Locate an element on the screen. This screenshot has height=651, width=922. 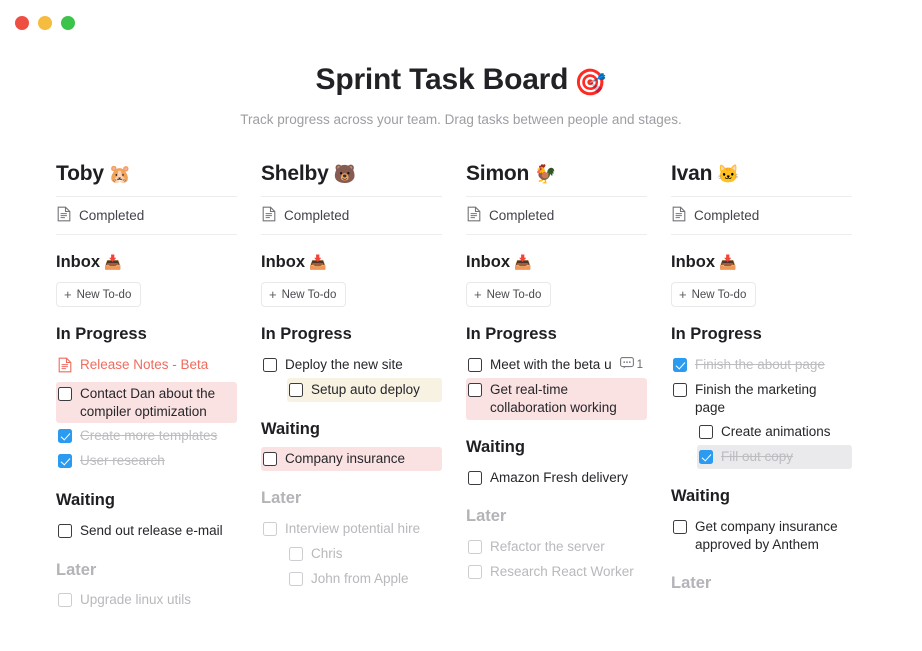
person-avatar-emoji: 🐱 is located at coordinates (728, 174).